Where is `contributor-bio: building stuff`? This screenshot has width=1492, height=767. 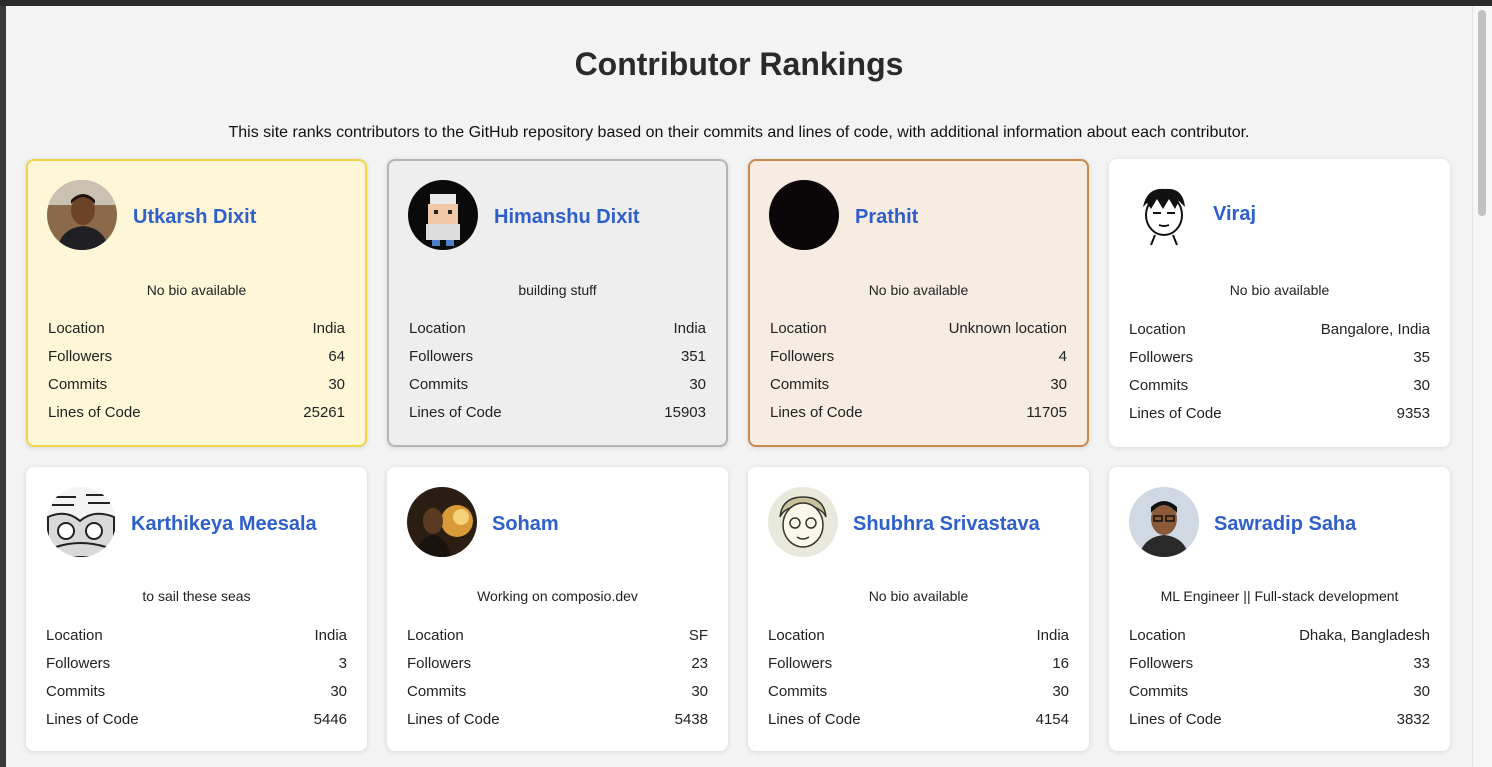
contributor-bio: building stuff is located at coordinates (557, 290).